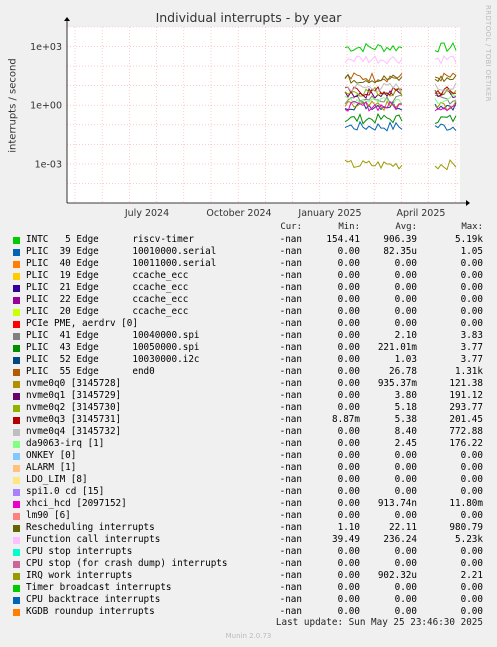  Describe the element at coordinates (466, 395) in the screenshot. I see `legend-max: 191.12` at that location.